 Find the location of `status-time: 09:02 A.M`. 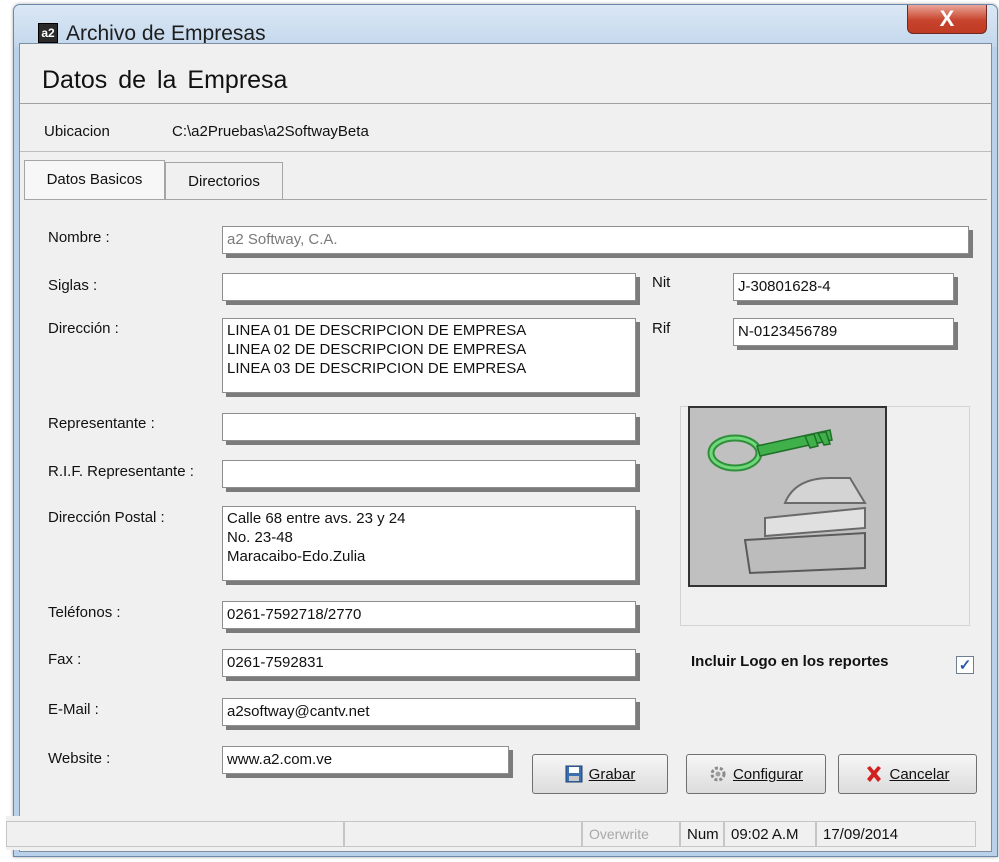

status-time: 09:02 A.M is located at coordinates (770, 834).